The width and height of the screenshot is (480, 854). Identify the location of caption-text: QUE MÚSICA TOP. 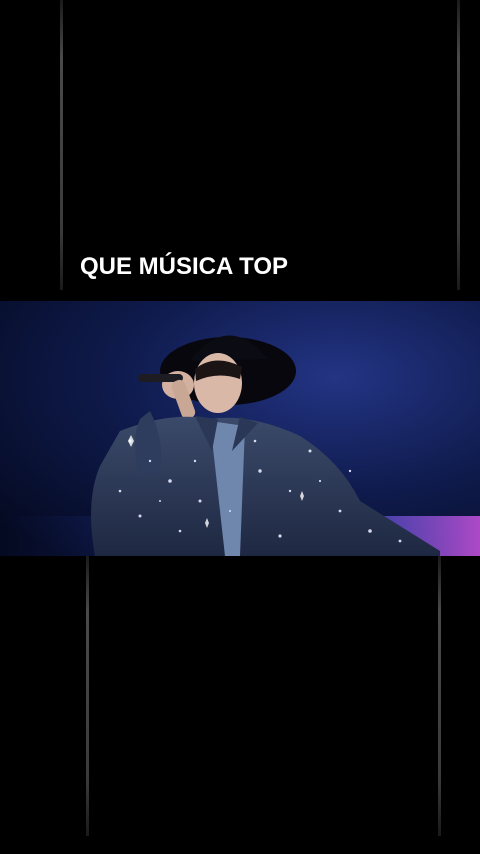
(184, 266).